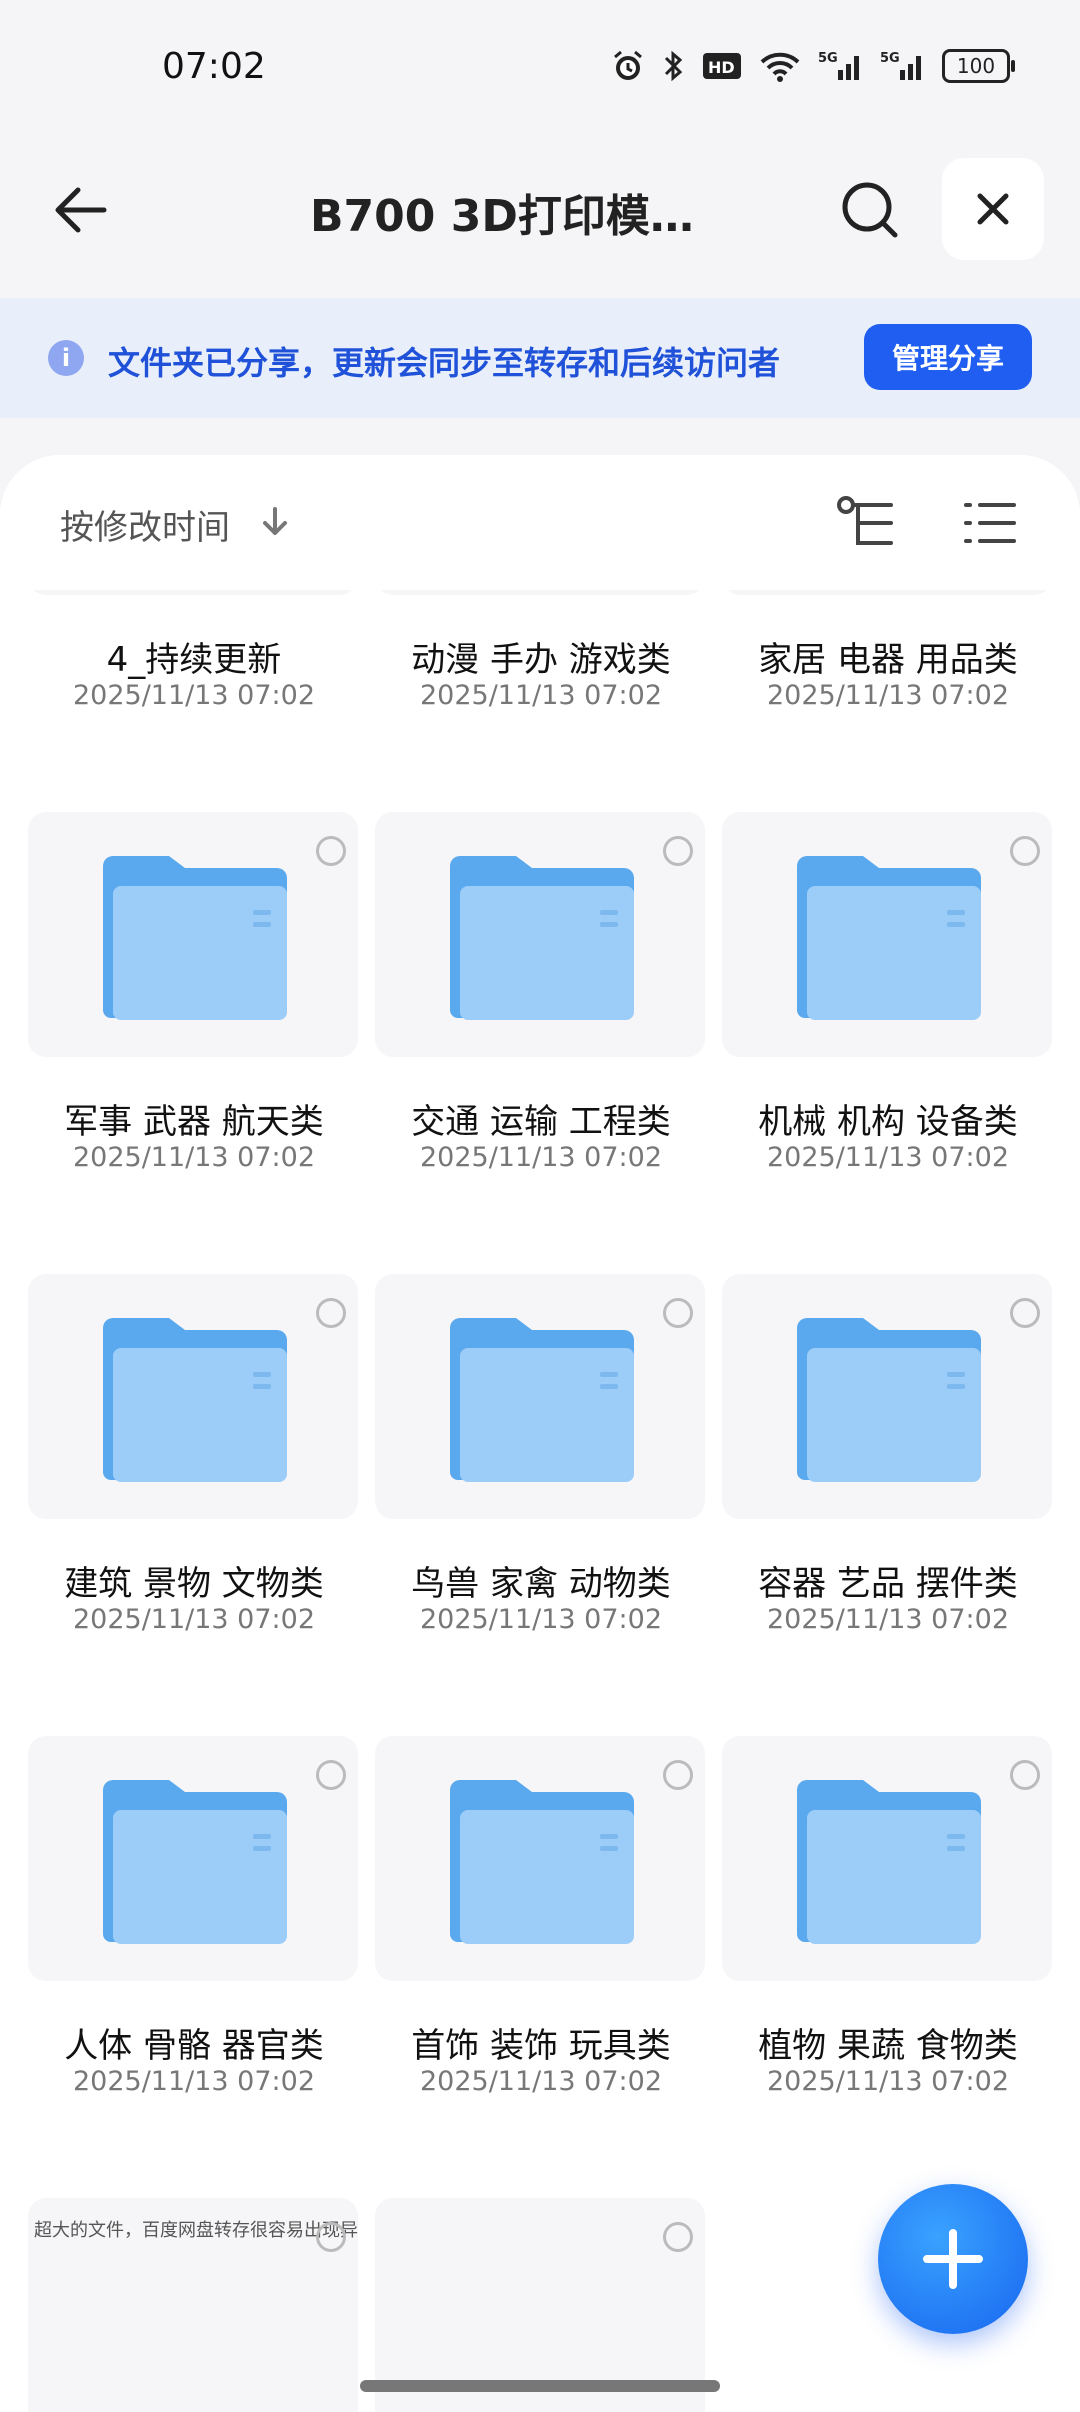  I want to click on folder-name: 植物 果蔬 食物类, so click(888, 2046).